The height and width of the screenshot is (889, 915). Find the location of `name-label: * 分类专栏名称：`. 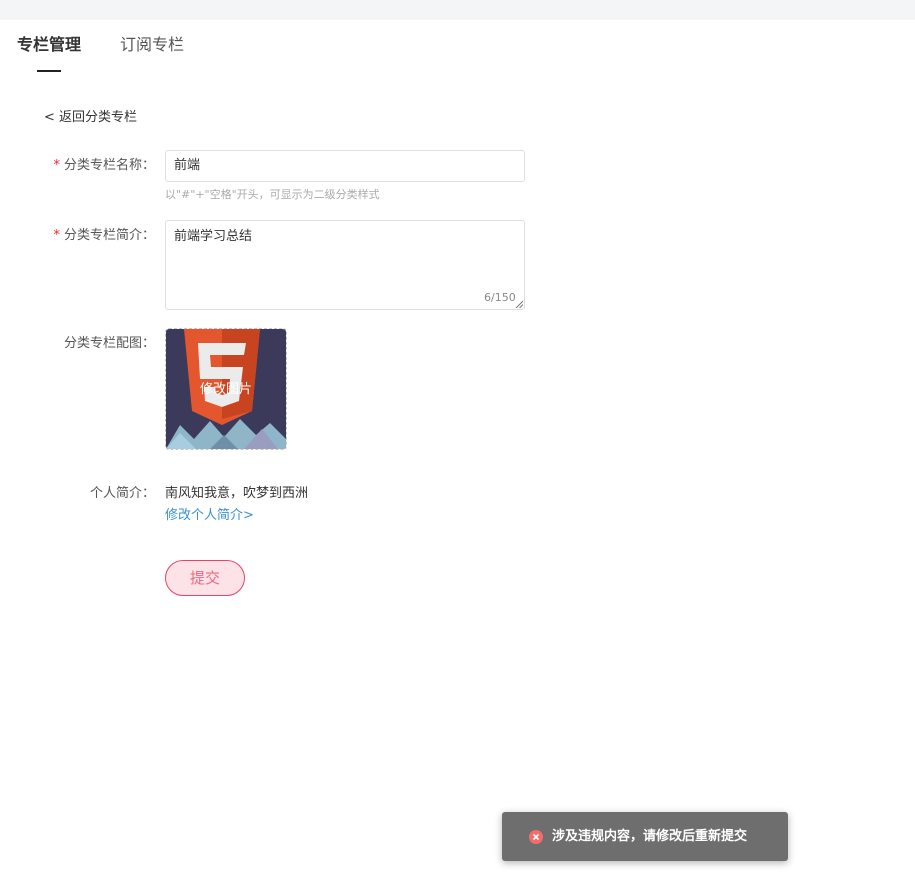

name-label: * 分类专栏名称： is located at coordinates (77, 166).